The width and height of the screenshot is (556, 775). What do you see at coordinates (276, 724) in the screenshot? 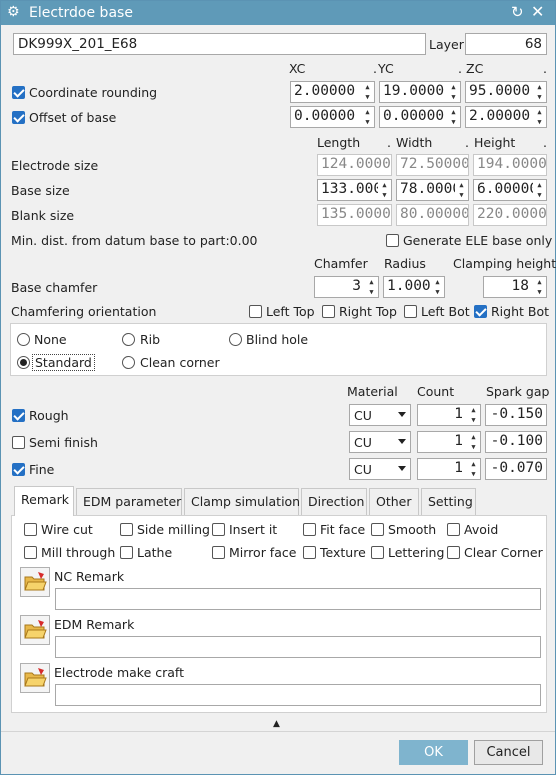
I see `collapse-arrow-icon: ▲` at bounding box center [276, 724].